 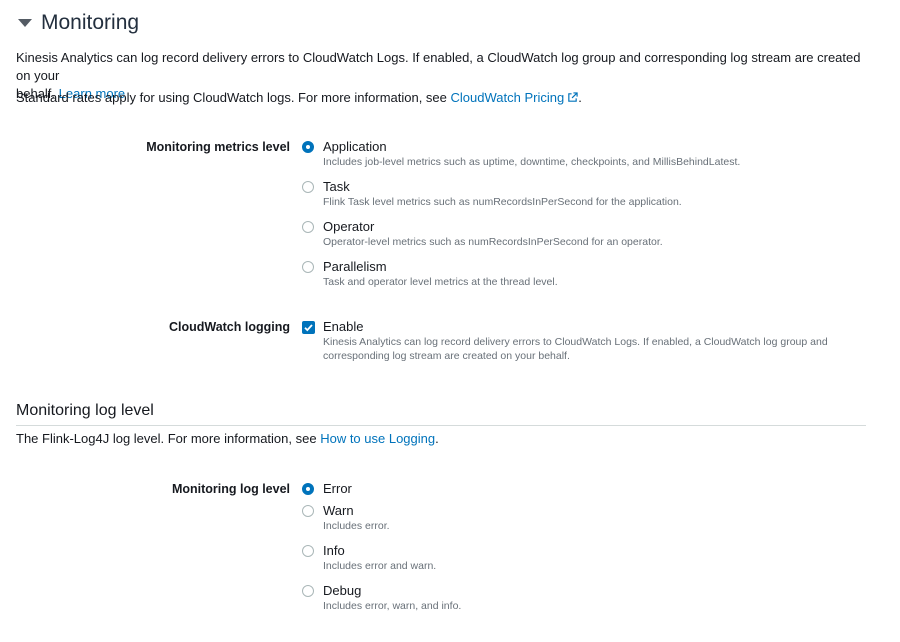 What do you see at coordinates (25, 23) in the screenshot?
I see `caret-down-icon` at bounding box center [25, 23].